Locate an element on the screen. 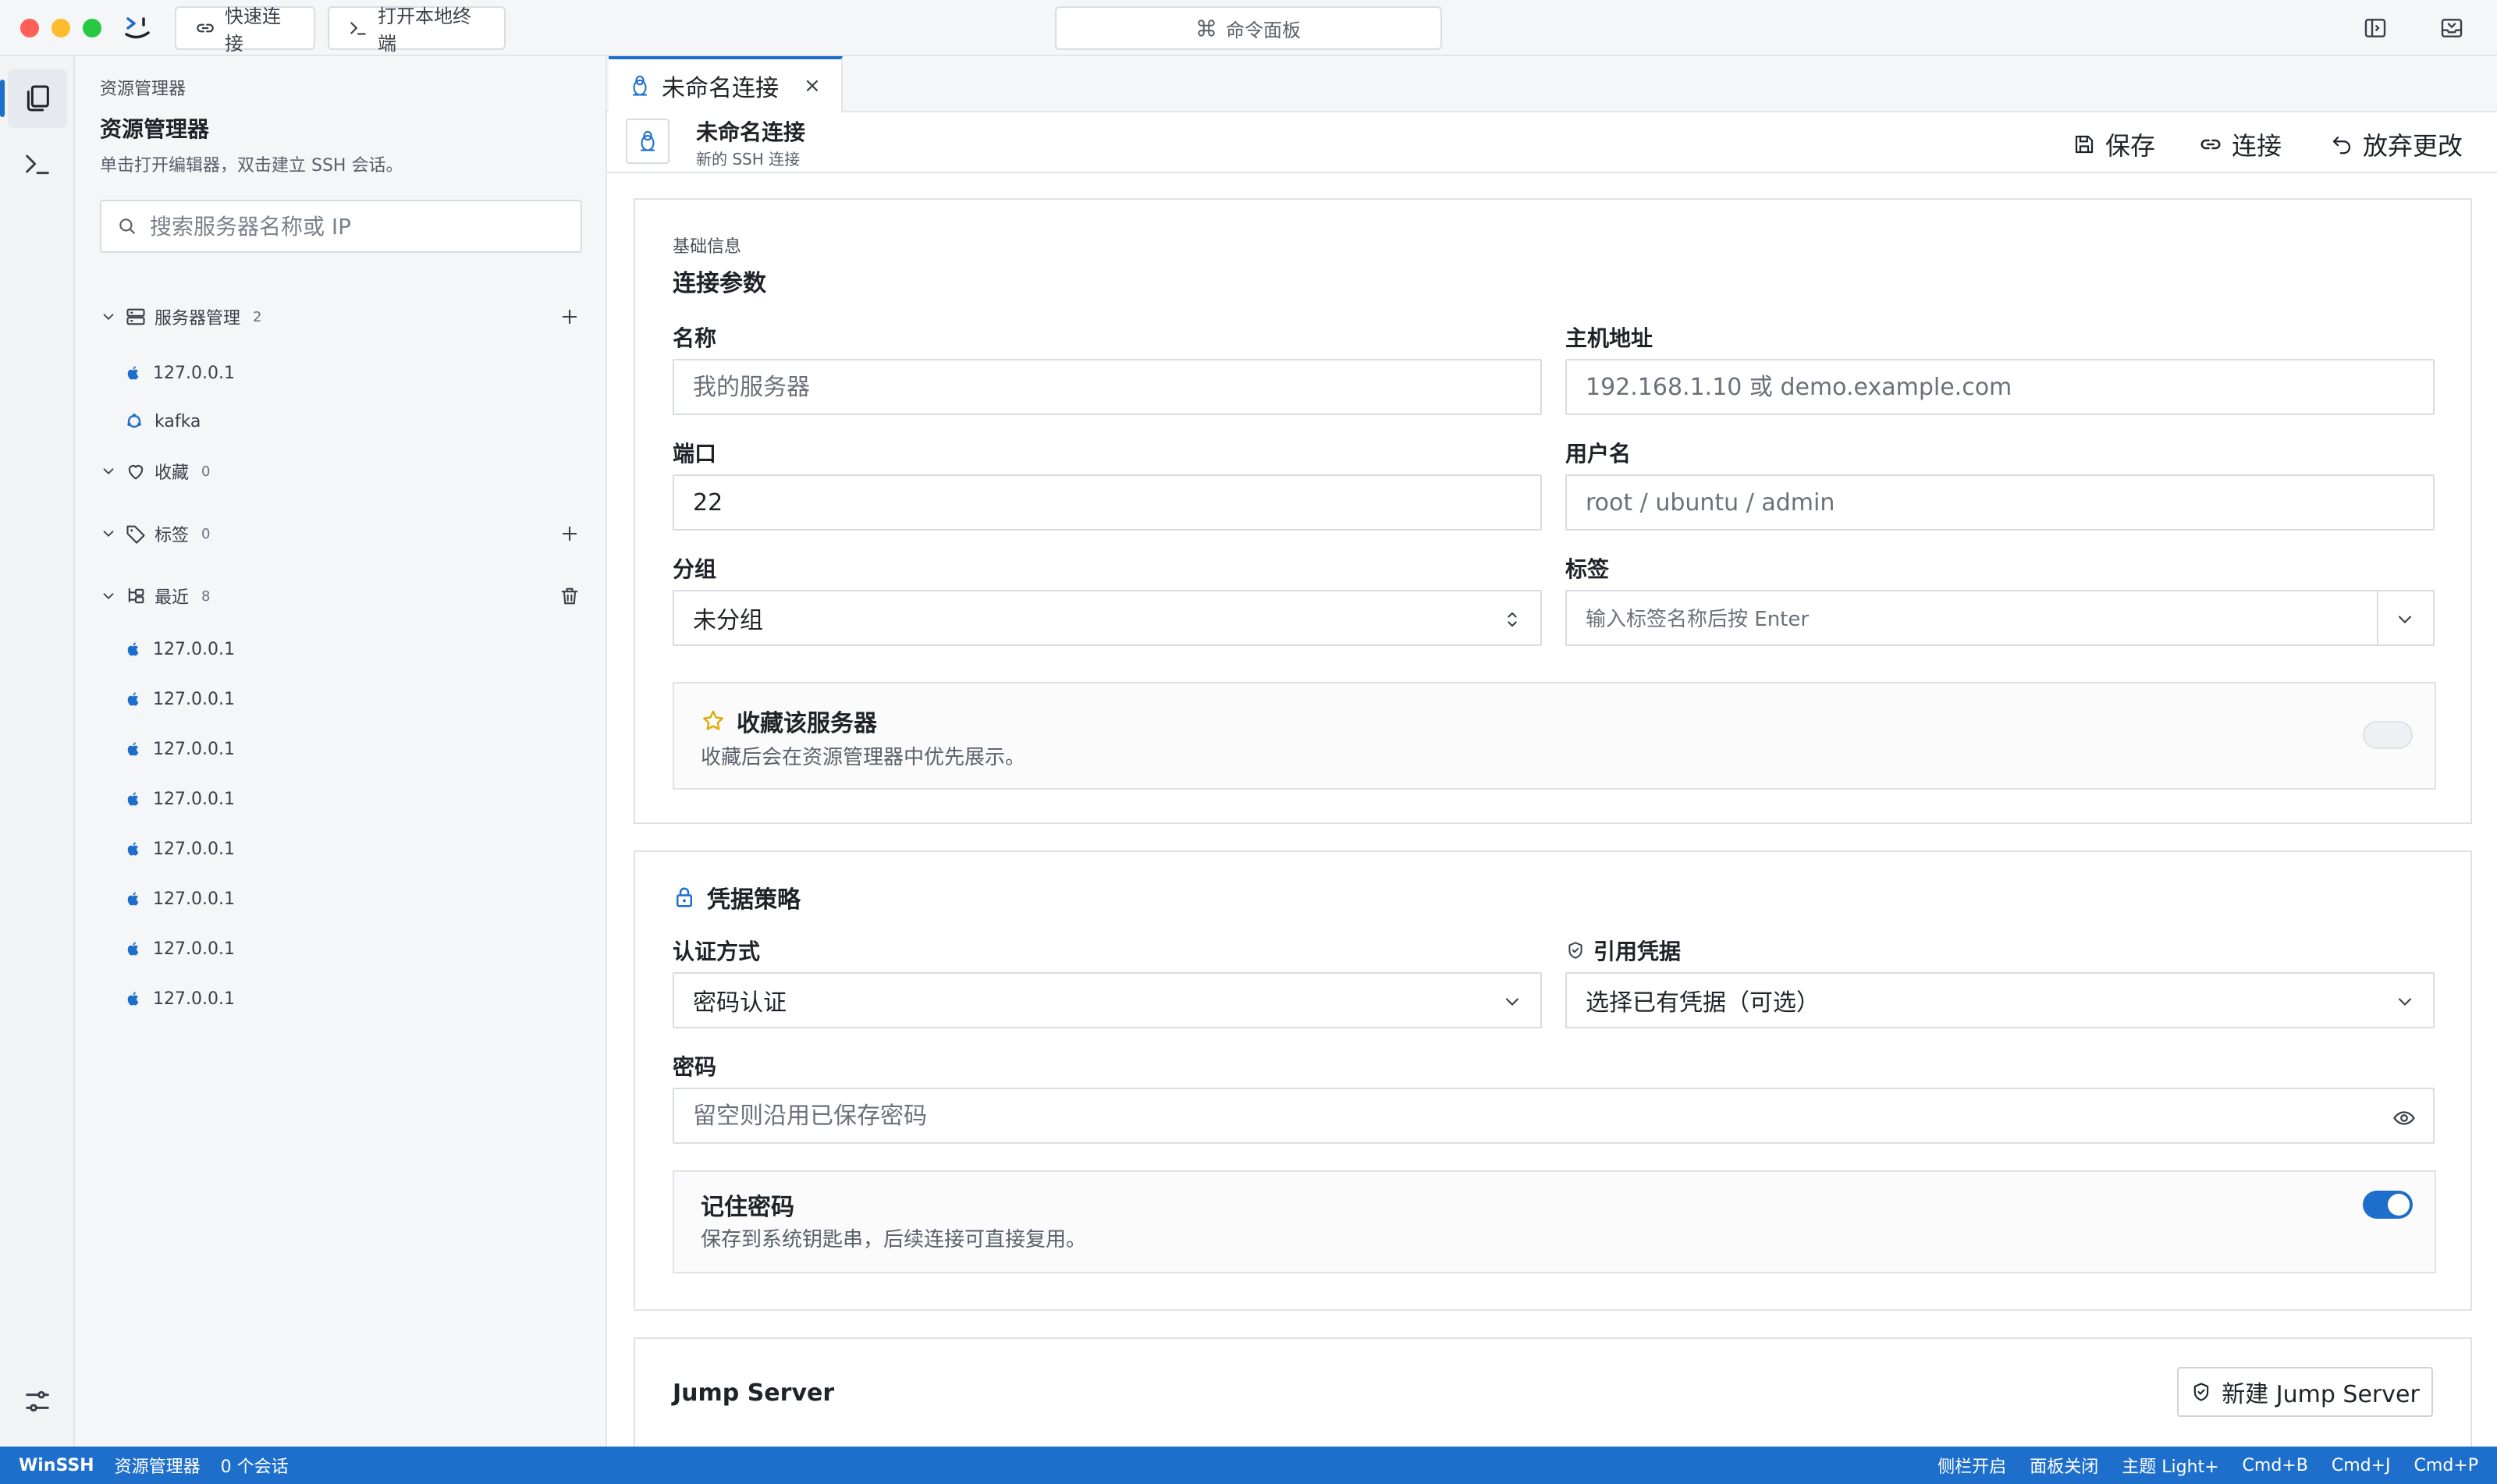  group-favorites-label: 收藏 is located at coordinates (172, 473).